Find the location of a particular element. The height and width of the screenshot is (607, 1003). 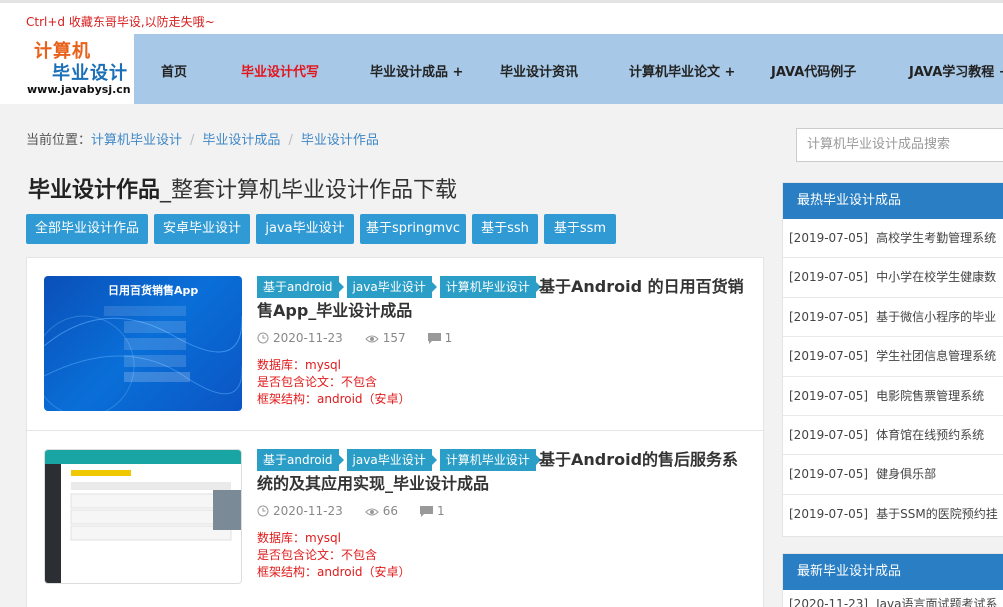

item-meta: 2020-11-23 66 1 is located at coordinates (362, 511).